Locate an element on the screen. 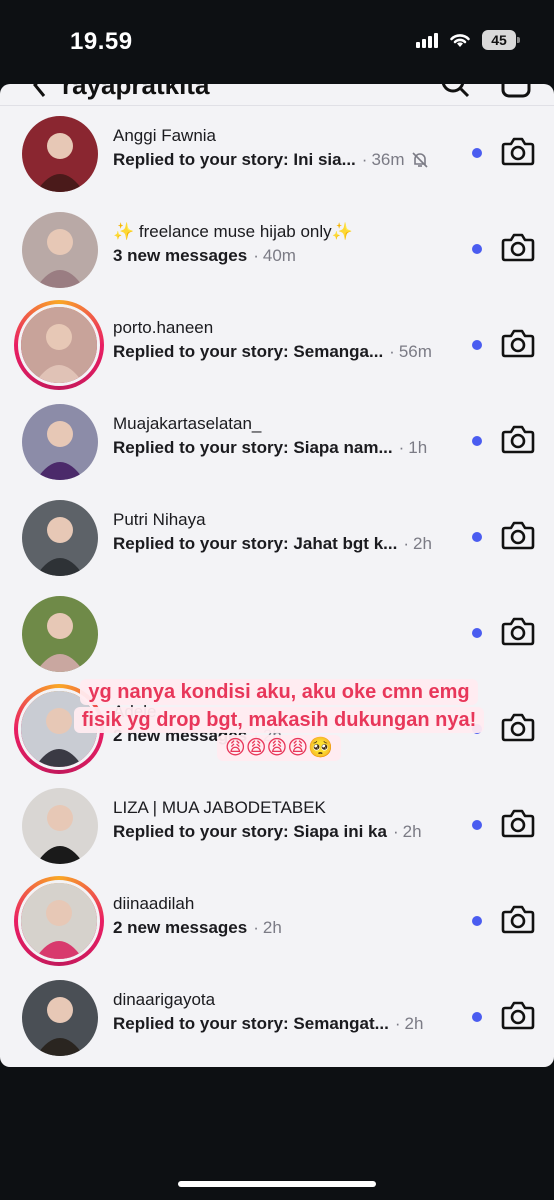  cellular-signal-icon is located at coordinates (427, 40).